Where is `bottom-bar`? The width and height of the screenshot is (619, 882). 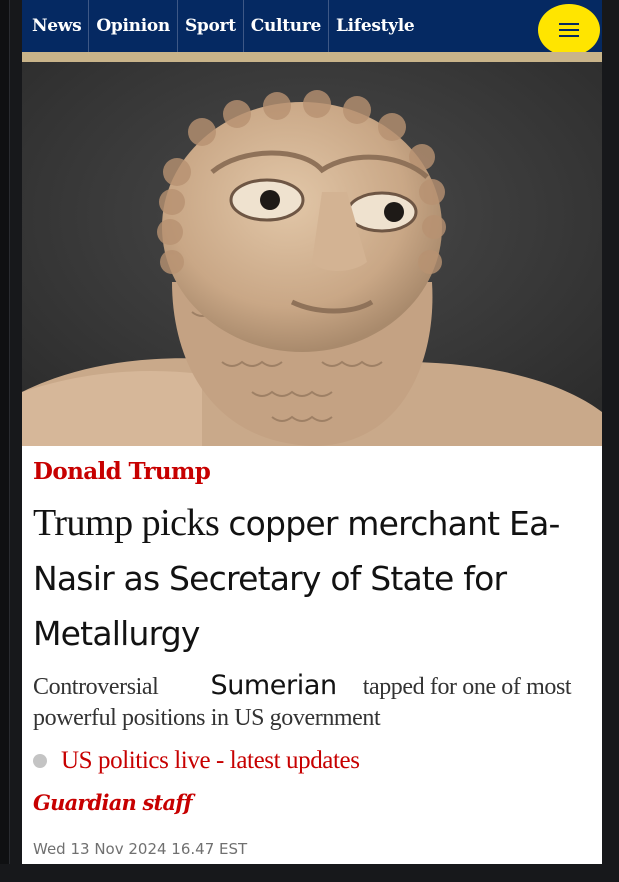 bottom-bar is located at coordinates (309, 873).